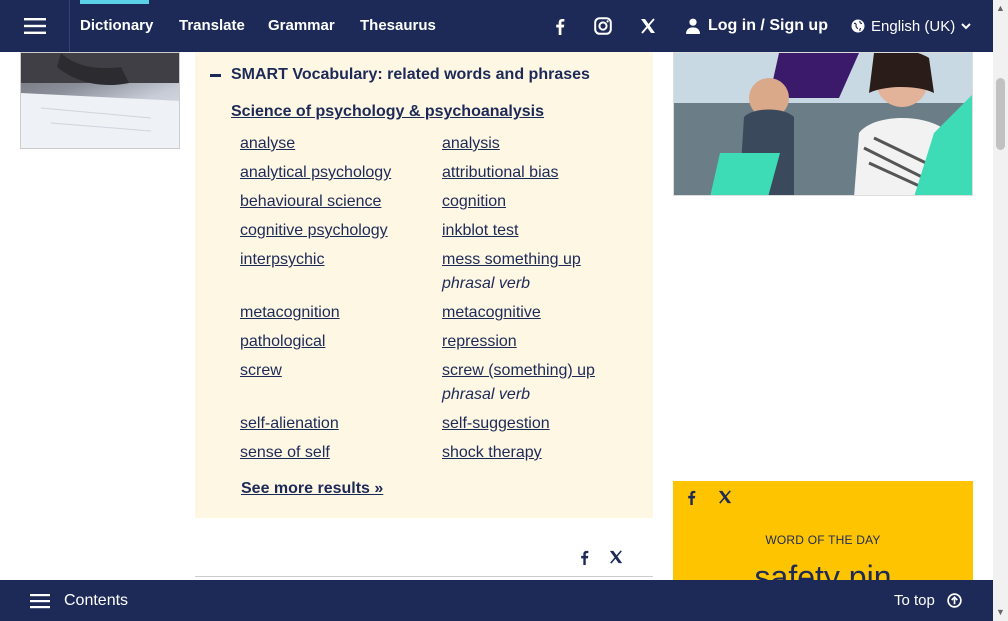  Describe the element at coordinates (823, 540) in the screenshot. I see `wotd-label: WORD OF THE DAY` at that location.